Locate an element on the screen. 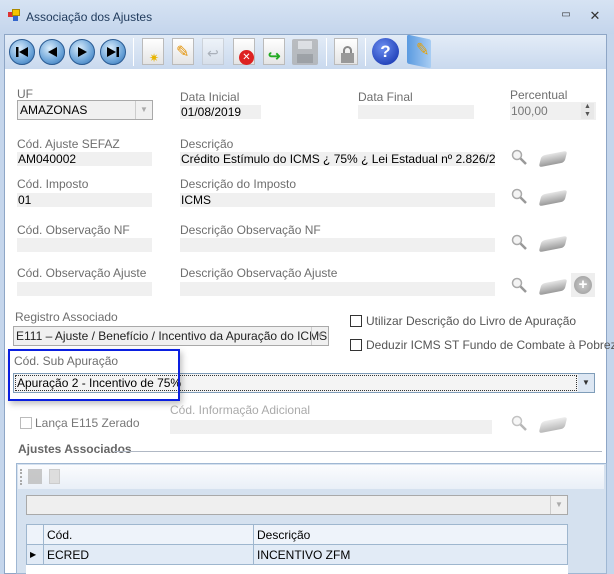 The image size is (614, 574). lanca-e115-label: Lança E115 Zerado is located at coordinates (87, 423).